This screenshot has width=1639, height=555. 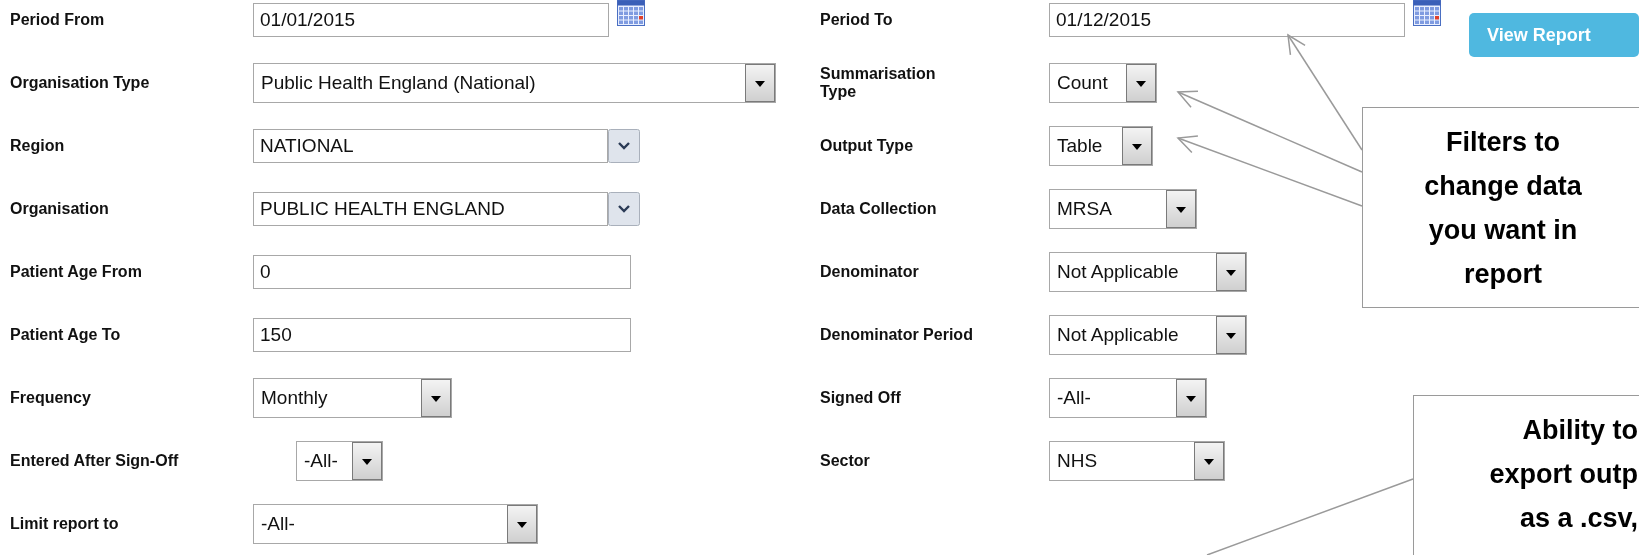 What do you see at coordinates (51, 398) in the screenshot?
I see `field-label: Frequency` at bounding box center [51, 398].